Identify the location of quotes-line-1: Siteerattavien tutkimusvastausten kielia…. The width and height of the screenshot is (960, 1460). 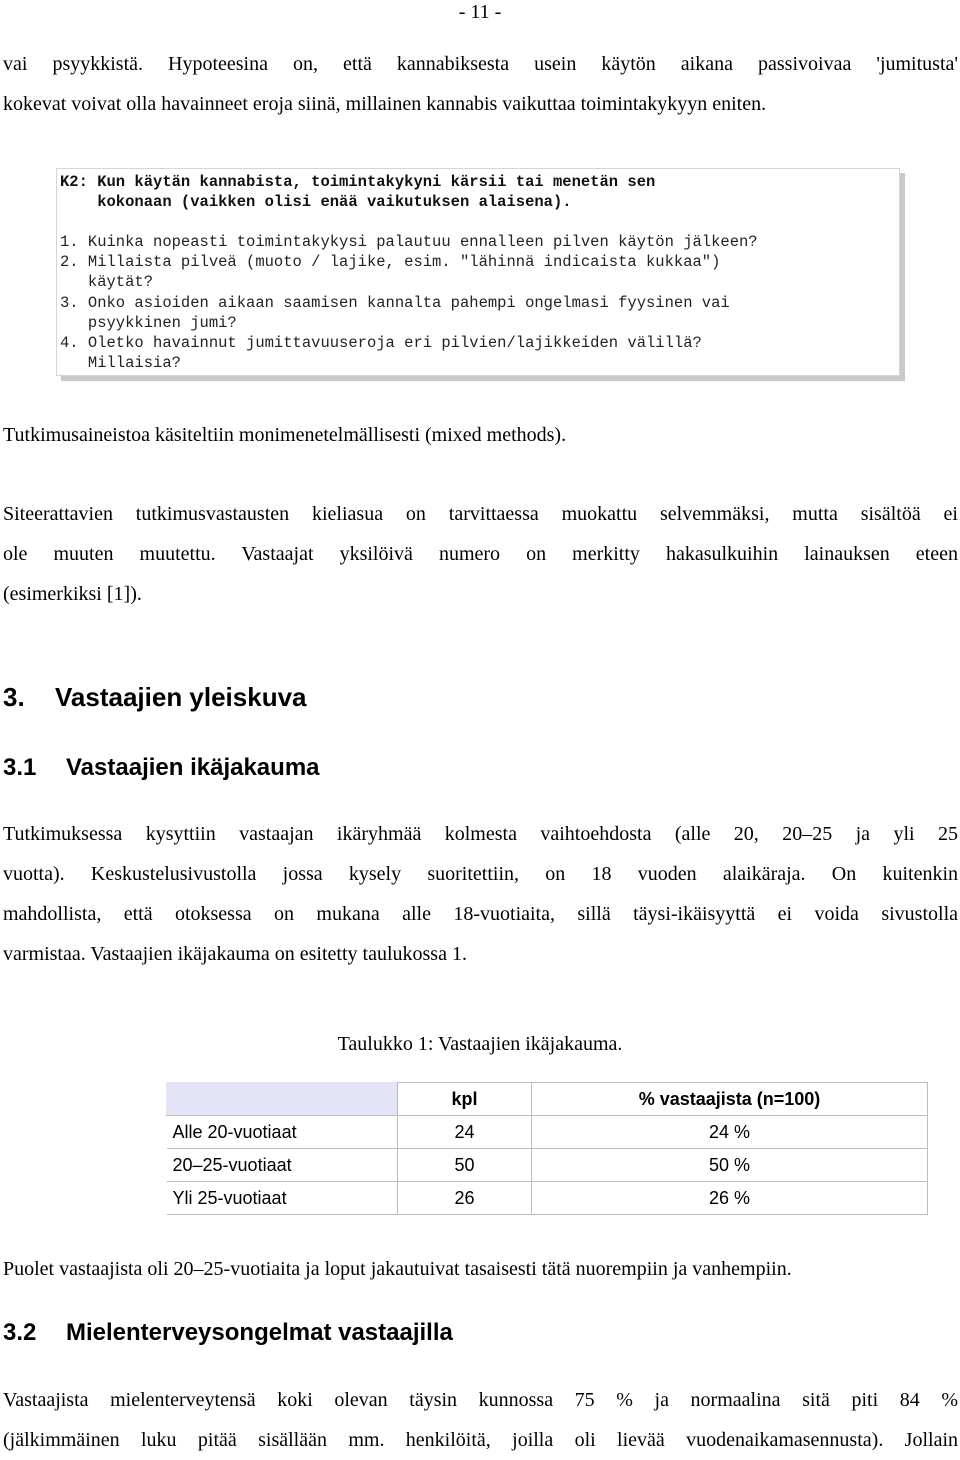
(480, 514).